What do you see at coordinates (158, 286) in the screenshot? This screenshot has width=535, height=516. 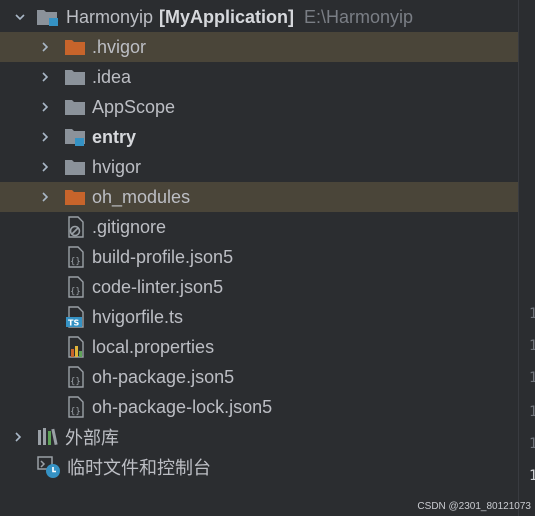 I see `tree-item-label: code-linter.json5` at bounding box center [158, 286].